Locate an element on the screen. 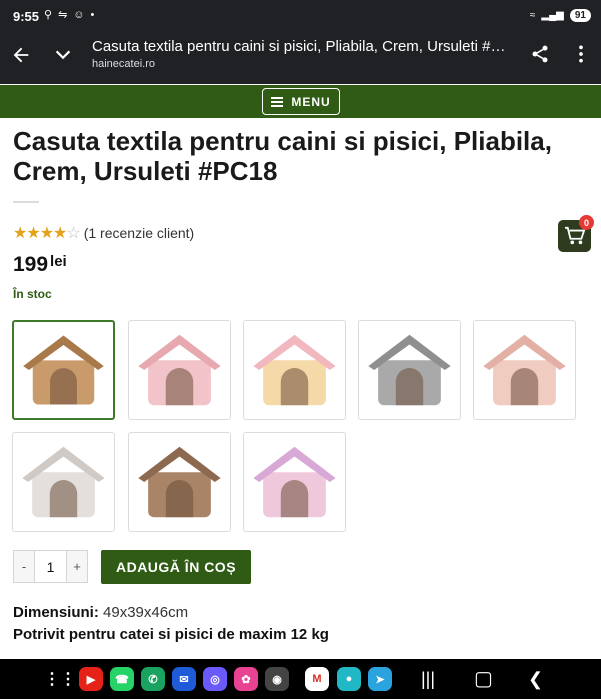  site-header: MENU is located at coordinates (300, 101).